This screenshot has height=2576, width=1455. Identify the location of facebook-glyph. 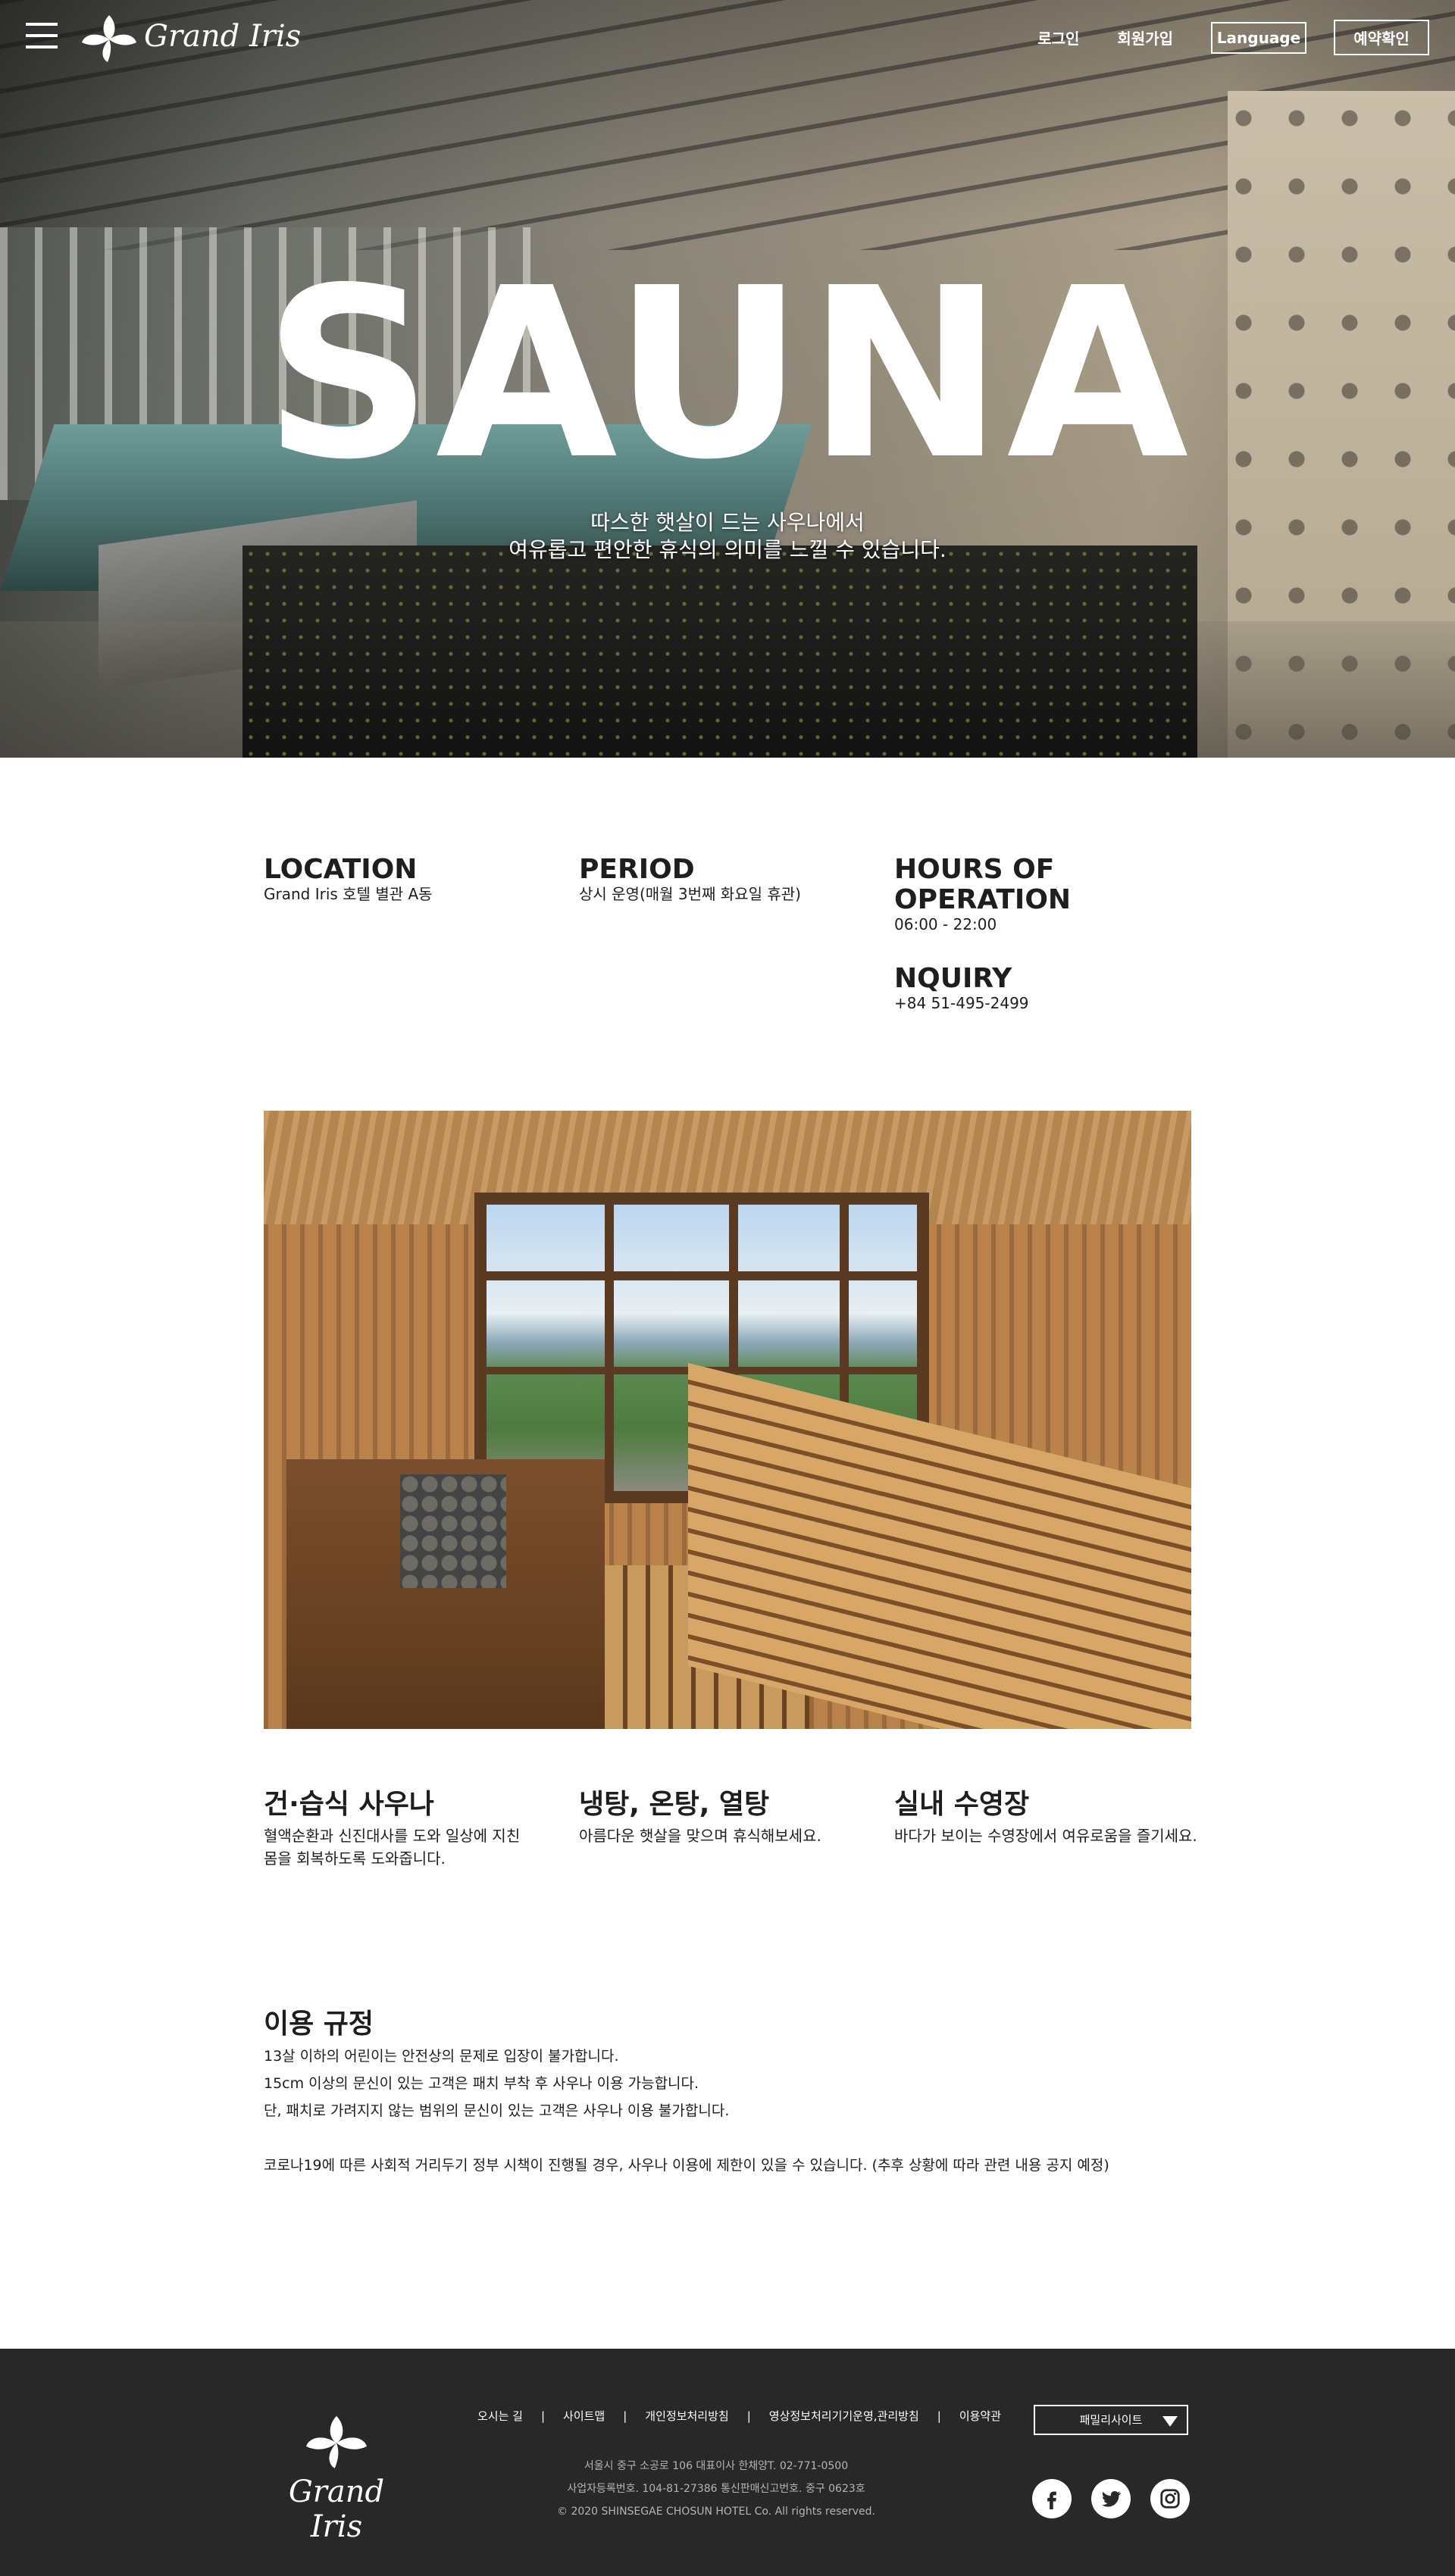
(1051, 2500).